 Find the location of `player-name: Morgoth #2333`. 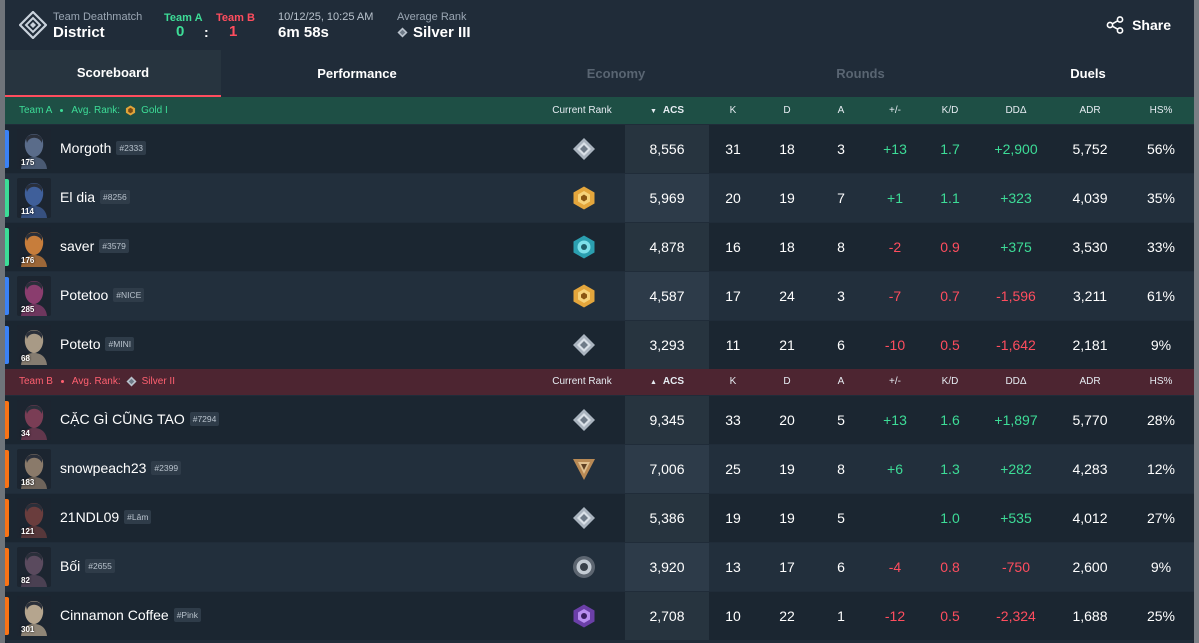

player-name: Morgoth #2333 is located at coordinates (103, 148).